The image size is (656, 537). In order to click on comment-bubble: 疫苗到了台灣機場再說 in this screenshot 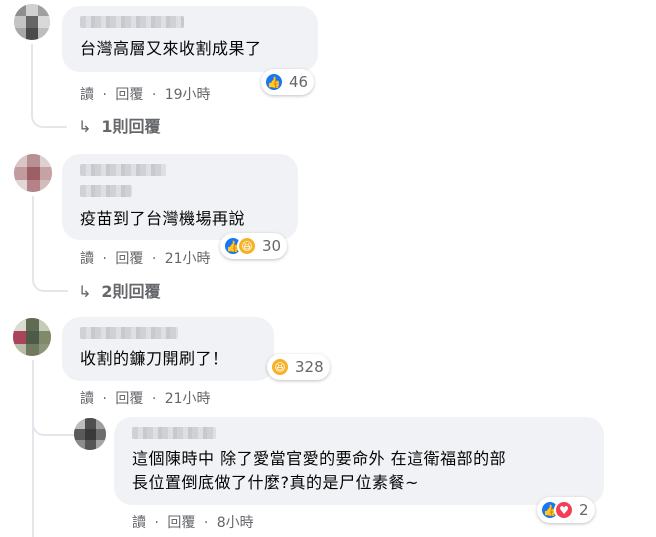, I will do `click(180, 197)`.